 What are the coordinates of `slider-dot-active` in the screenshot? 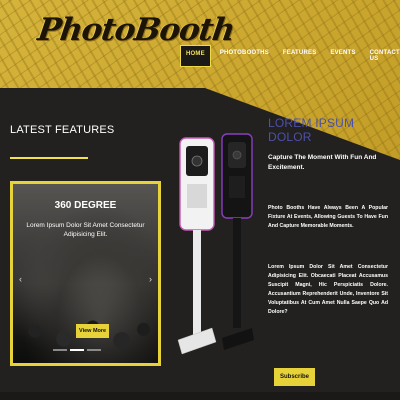 It's located at (77, 350).